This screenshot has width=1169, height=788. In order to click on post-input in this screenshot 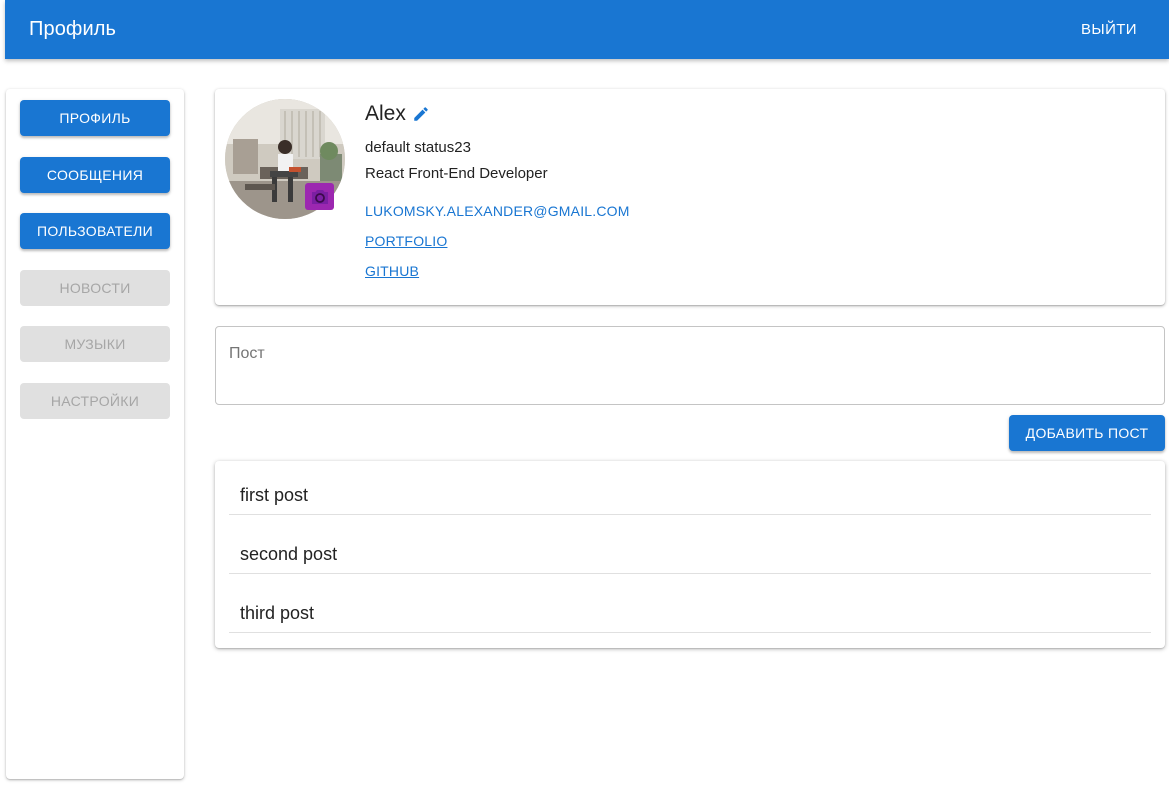, I will do `click(690, 365)`.